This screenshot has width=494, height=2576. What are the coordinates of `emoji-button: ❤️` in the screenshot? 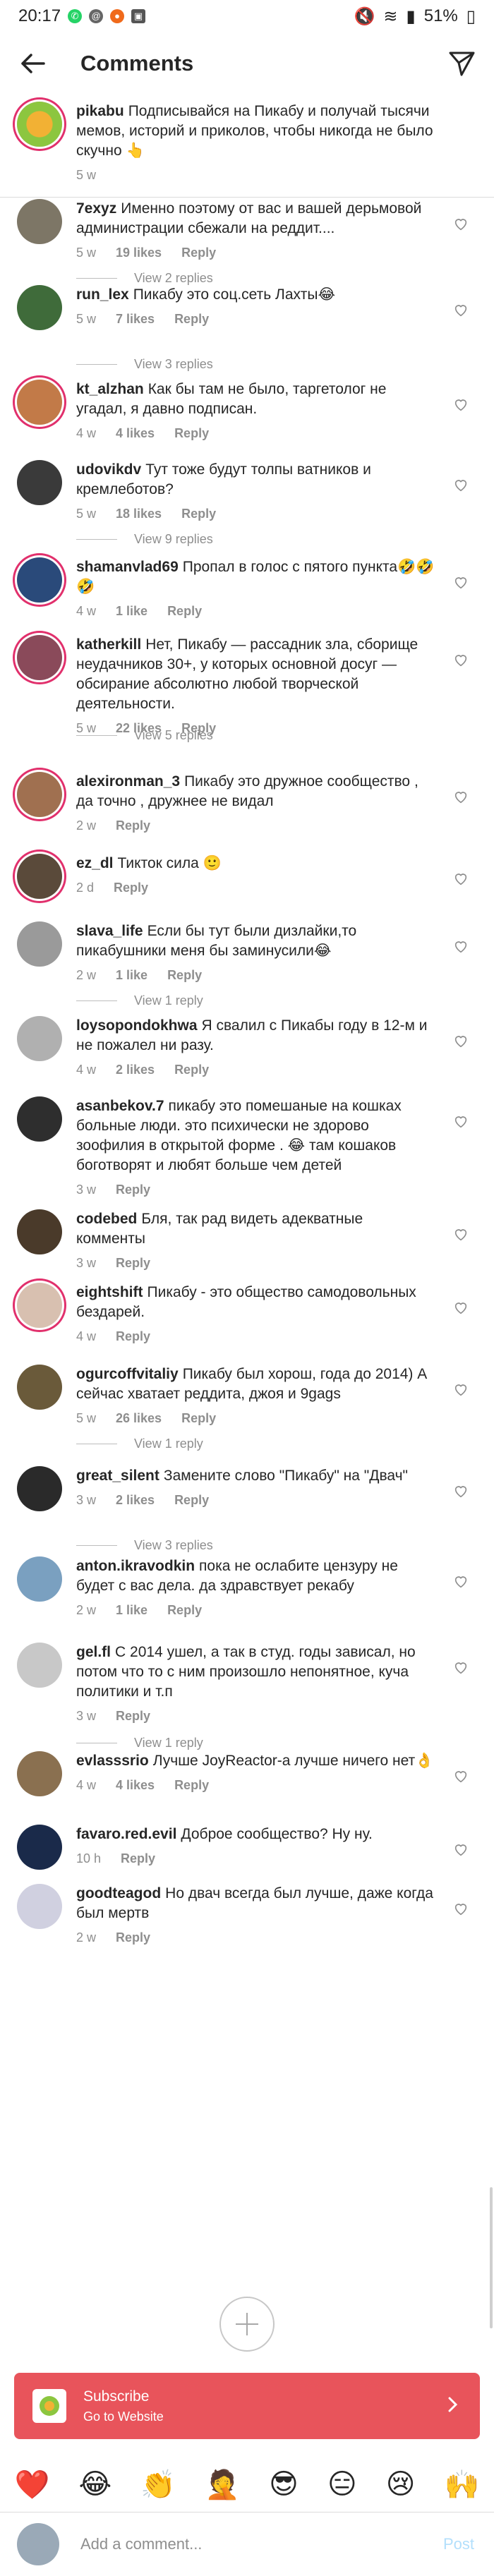 It's located at (32, 2484).